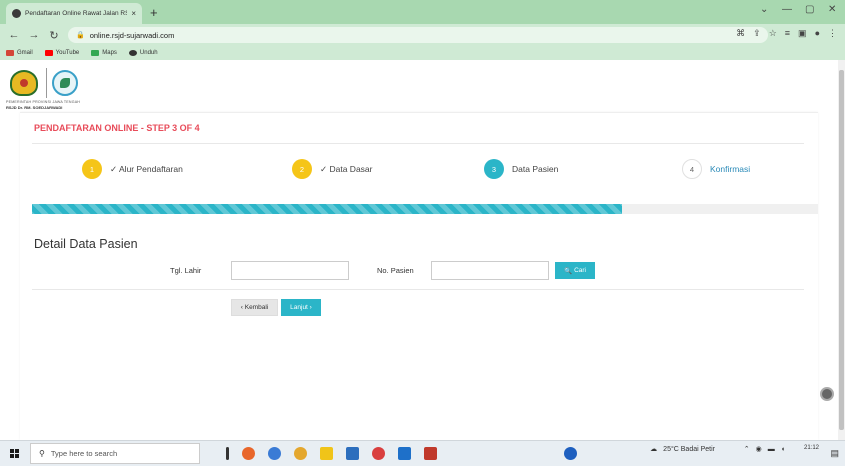  What do you see at coordinates (783, 449) in the screenshot?
I see `volume-icon: ◖` at bounding box center [783, 449].